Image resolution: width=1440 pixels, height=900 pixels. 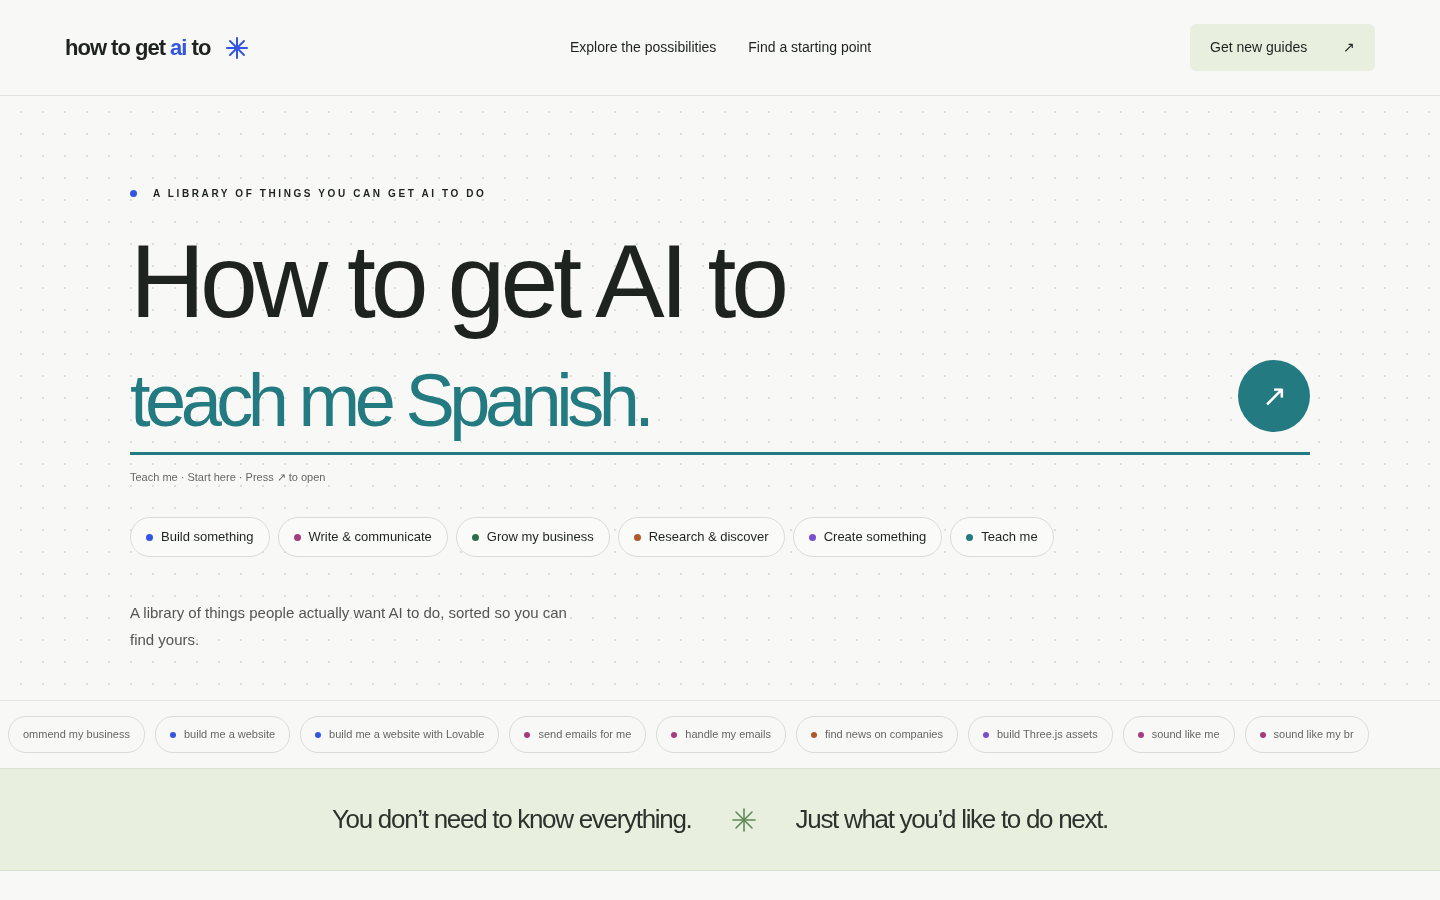 What do you see at coordinates (349, 626) in the screenshot?
I see `description-text: A library of things people actually want AI to do, sorted so you can find yours.` at bounding box center [349, 626].